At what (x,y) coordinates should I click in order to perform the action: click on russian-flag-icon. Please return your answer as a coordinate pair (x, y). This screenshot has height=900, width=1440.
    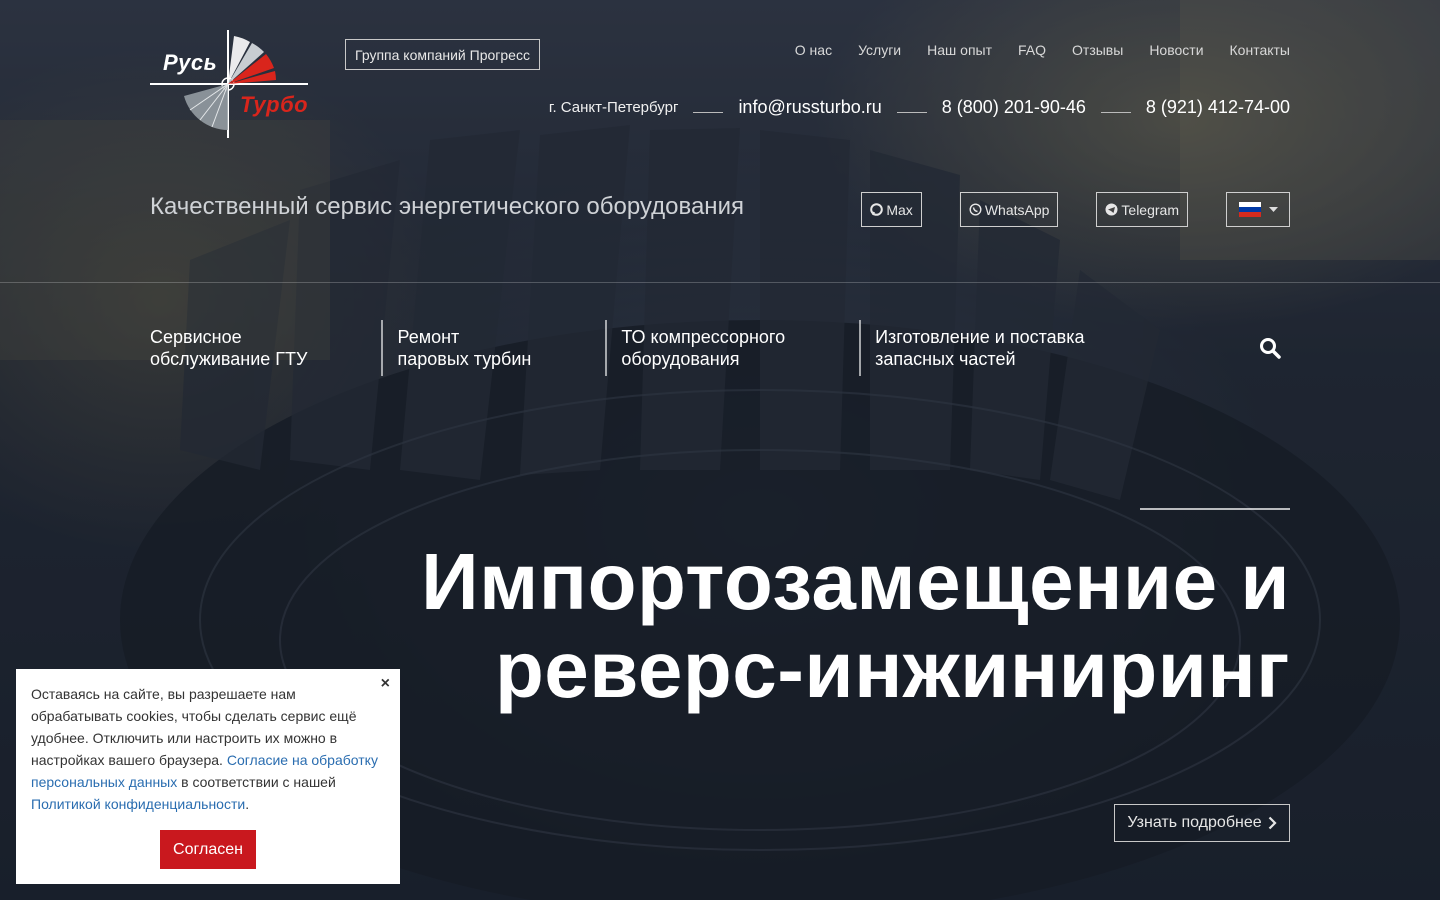
    Looking at the image, I should click on (1249, 209).